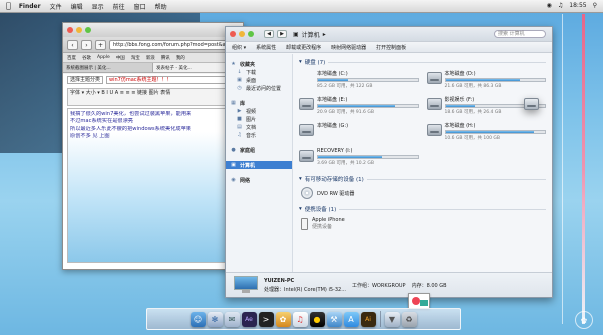  What do you see at coordinates (422, 179) in the screenshot?
I see `section-removable: ▾ 有可移动存储的设备 (1)` at bounding box center [422, 179].